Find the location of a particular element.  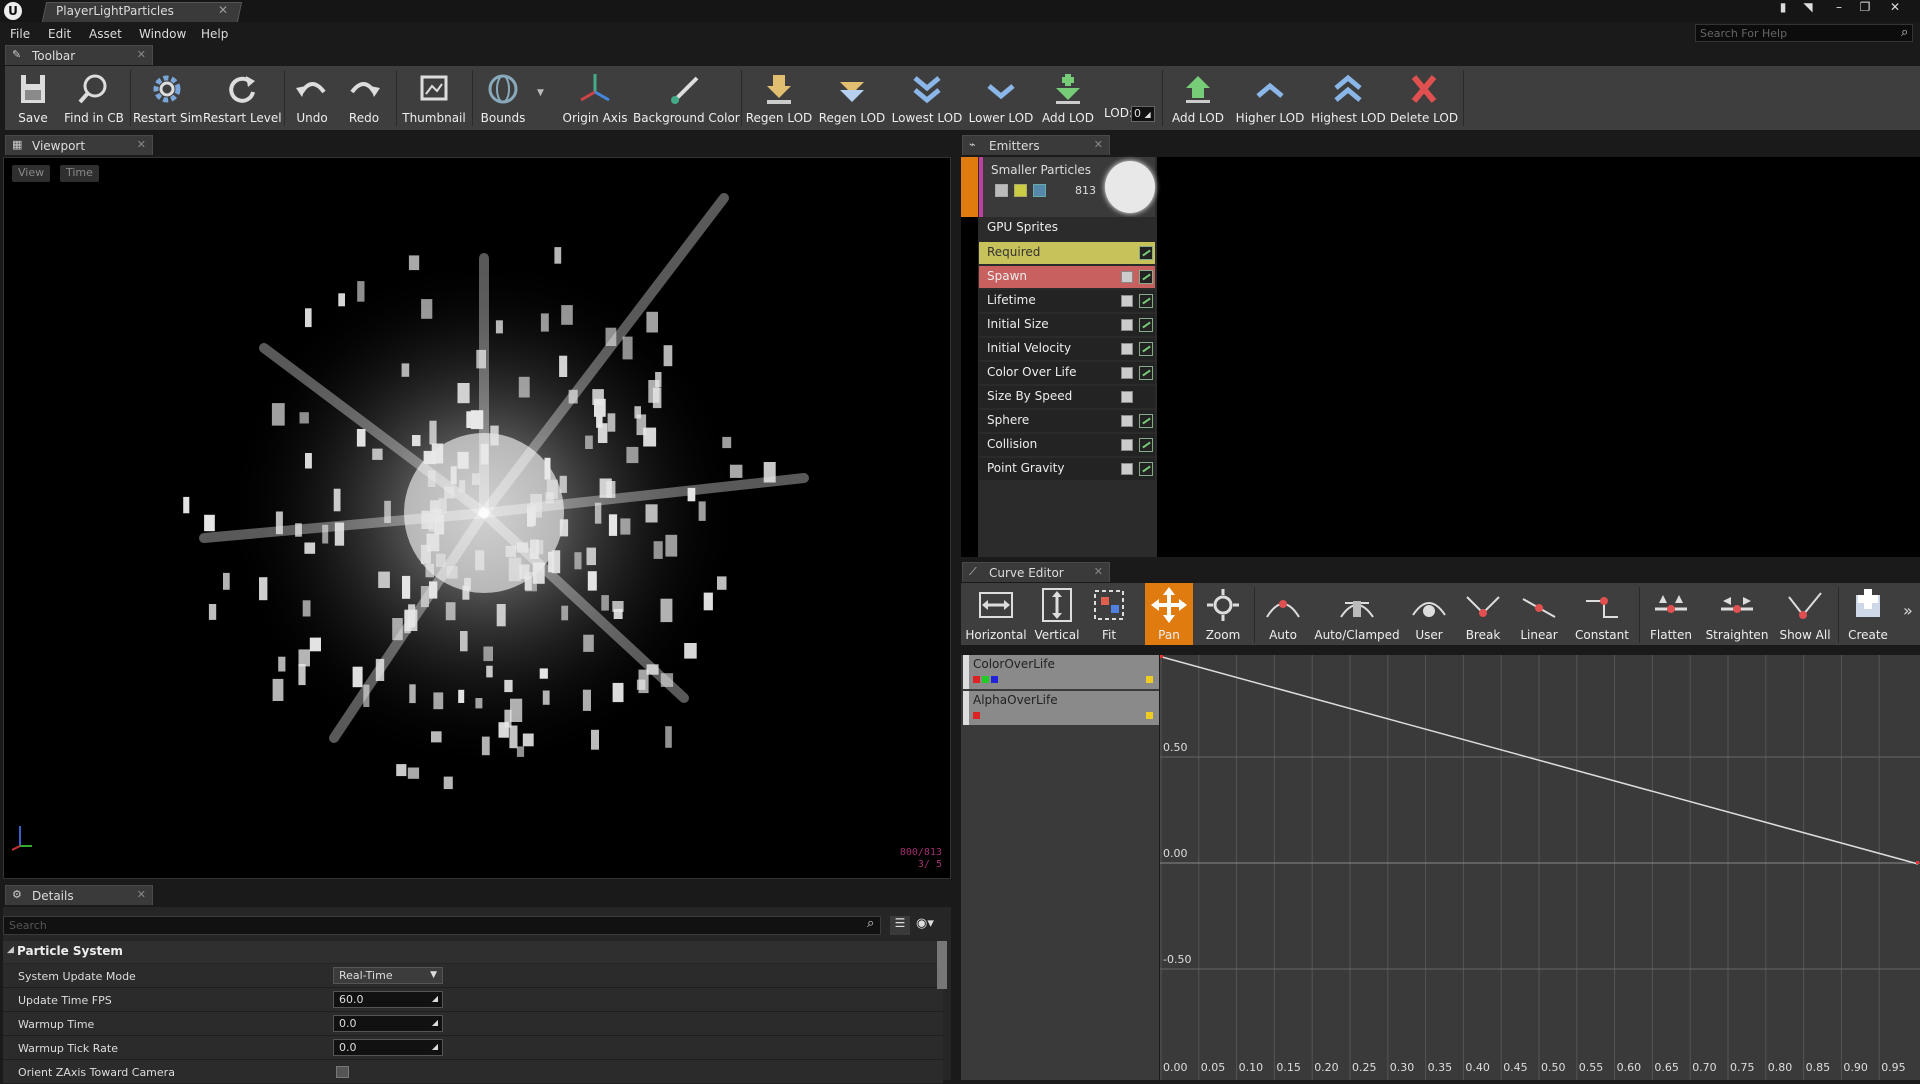

highest-lod-button: Highest LOD is located at coordinates (1348, 98).